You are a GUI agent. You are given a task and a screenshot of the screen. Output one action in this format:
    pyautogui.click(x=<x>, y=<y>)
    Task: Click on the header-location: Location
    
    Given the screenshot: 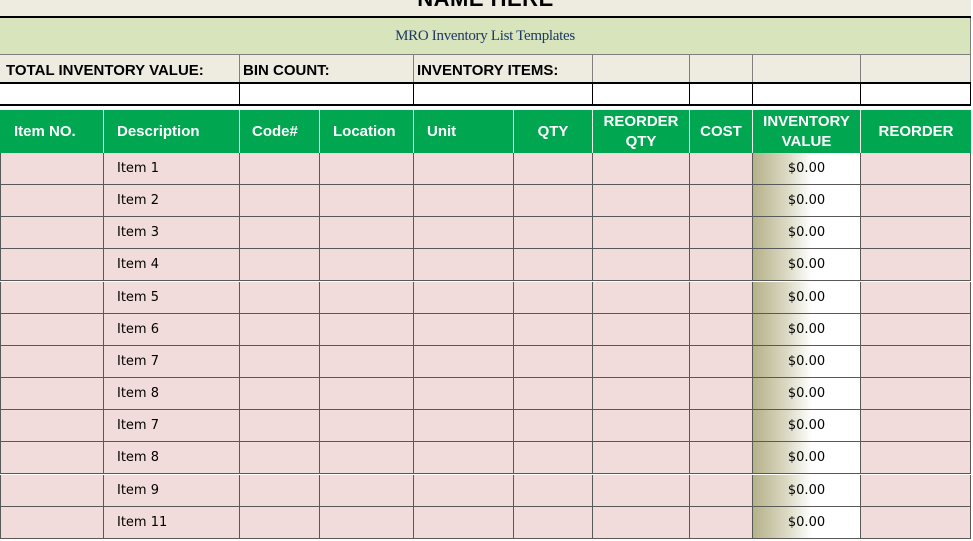 What is the action you would take?
    pyautogui.click(x=367, y=131)
    